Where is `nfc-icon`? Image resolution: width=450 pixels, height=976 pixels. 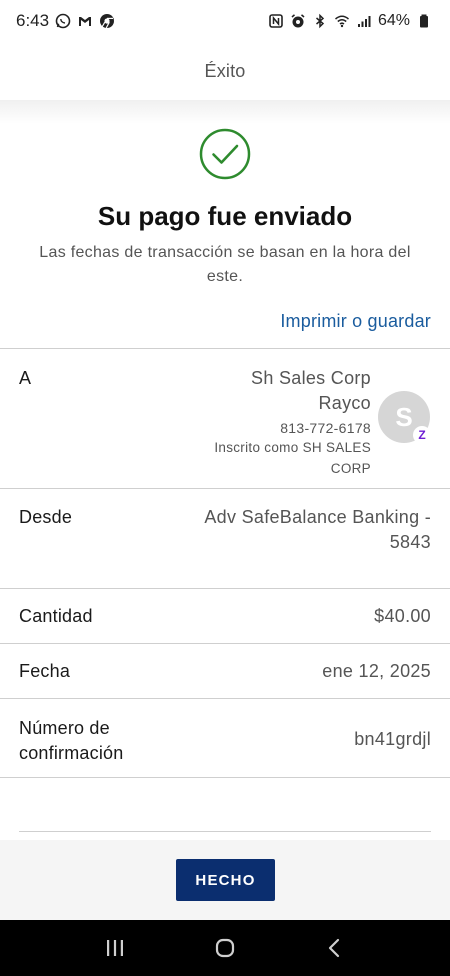 nfc-icon is located at coordinates (276, 21).